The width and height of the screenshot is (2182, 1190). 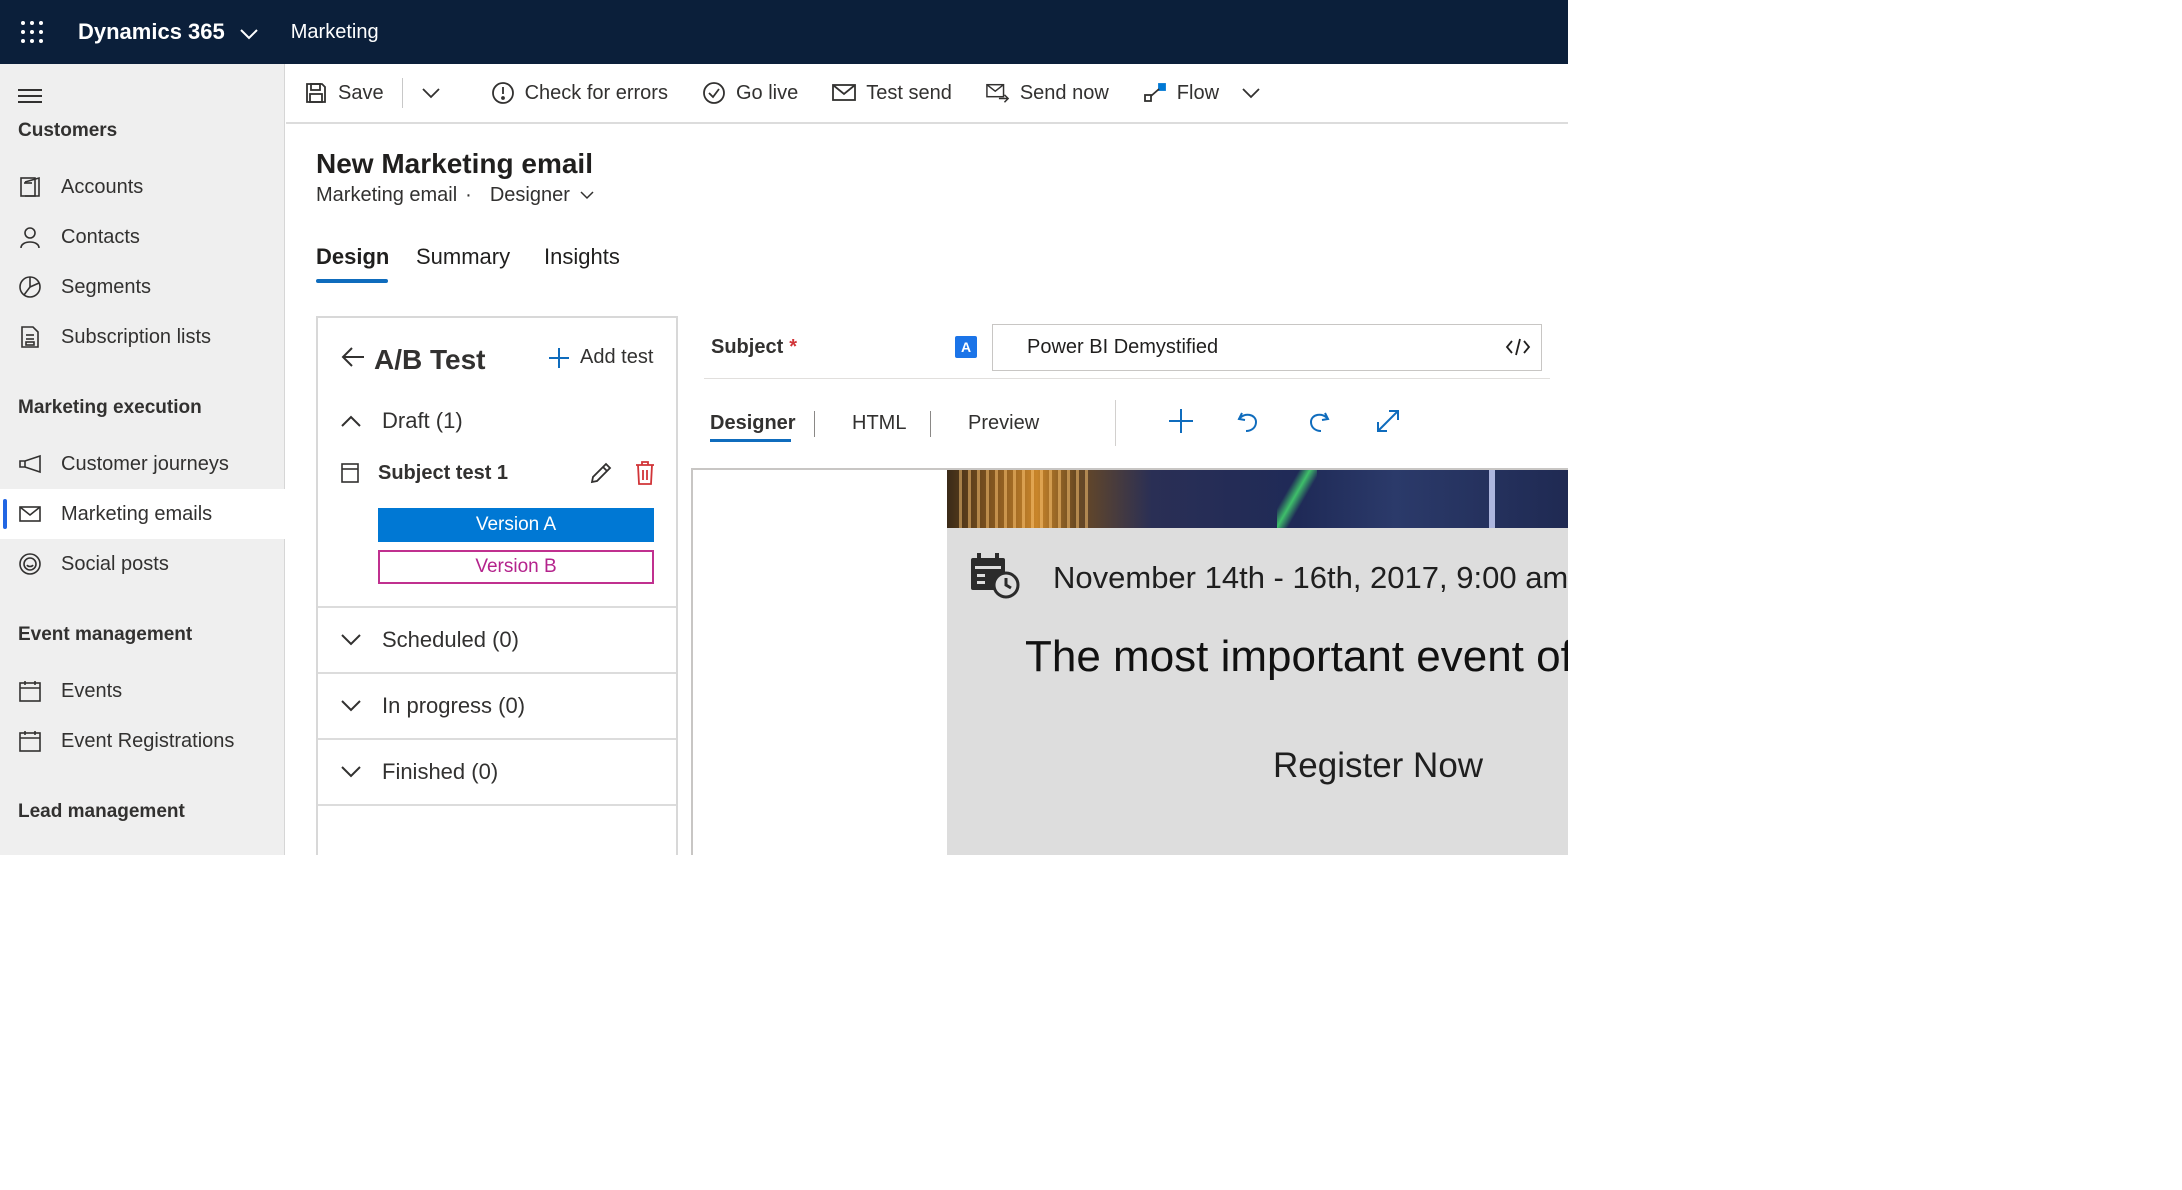 What do you see at coordinates (142, 691) in the screenshot?
I see `sidebar-item-events: Events` at bounding box center [142, 691].